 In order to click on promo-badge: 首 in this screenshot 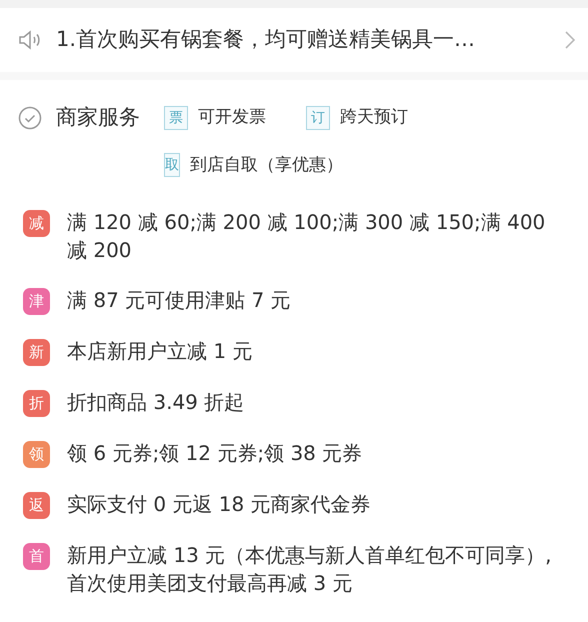, I will do `click(36, 556)`.